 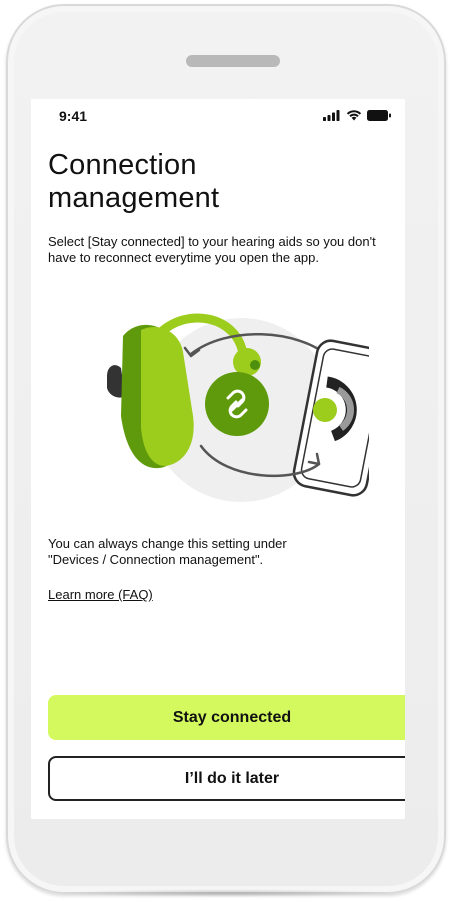 What do you see at coordinates (237, 404) in the screenshot?
I see `link-icon` at bounding box center [237, 404].